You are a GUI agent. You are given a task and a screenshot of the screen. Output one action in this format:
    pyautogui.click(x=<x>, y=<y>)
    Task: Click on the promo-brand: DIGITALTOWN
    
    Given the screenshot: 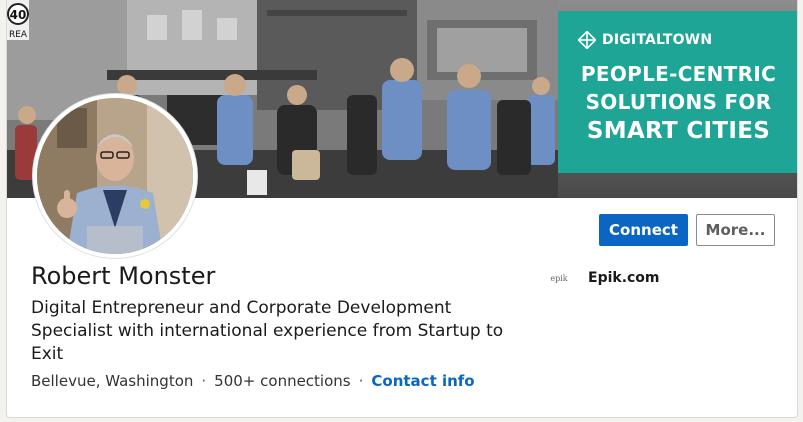 What is the action you would take?
    pyautogui.click(x=645, y=40)
    